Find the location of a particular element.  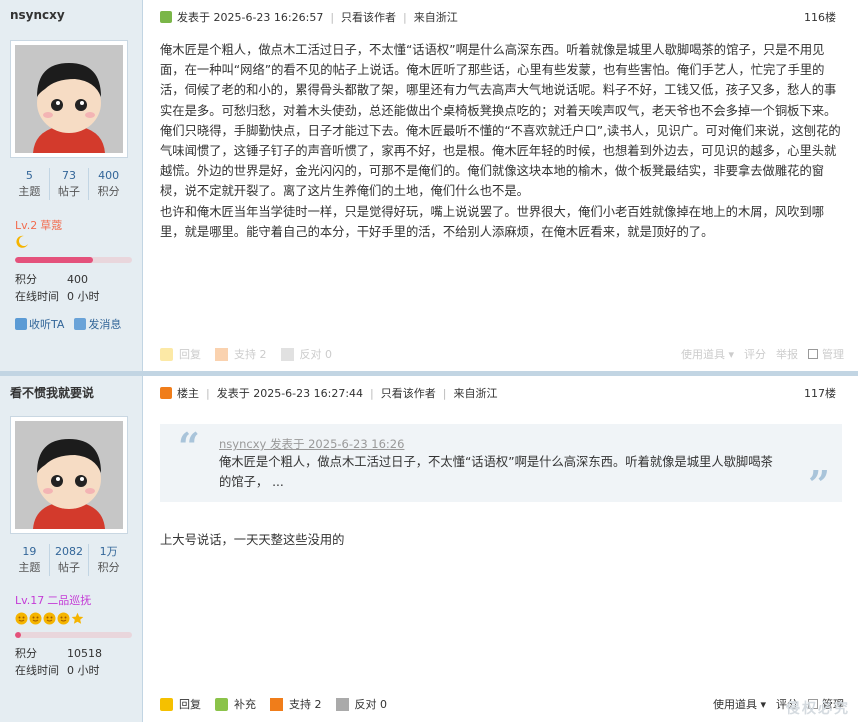

level-icons is located at coordinates (49, 618).